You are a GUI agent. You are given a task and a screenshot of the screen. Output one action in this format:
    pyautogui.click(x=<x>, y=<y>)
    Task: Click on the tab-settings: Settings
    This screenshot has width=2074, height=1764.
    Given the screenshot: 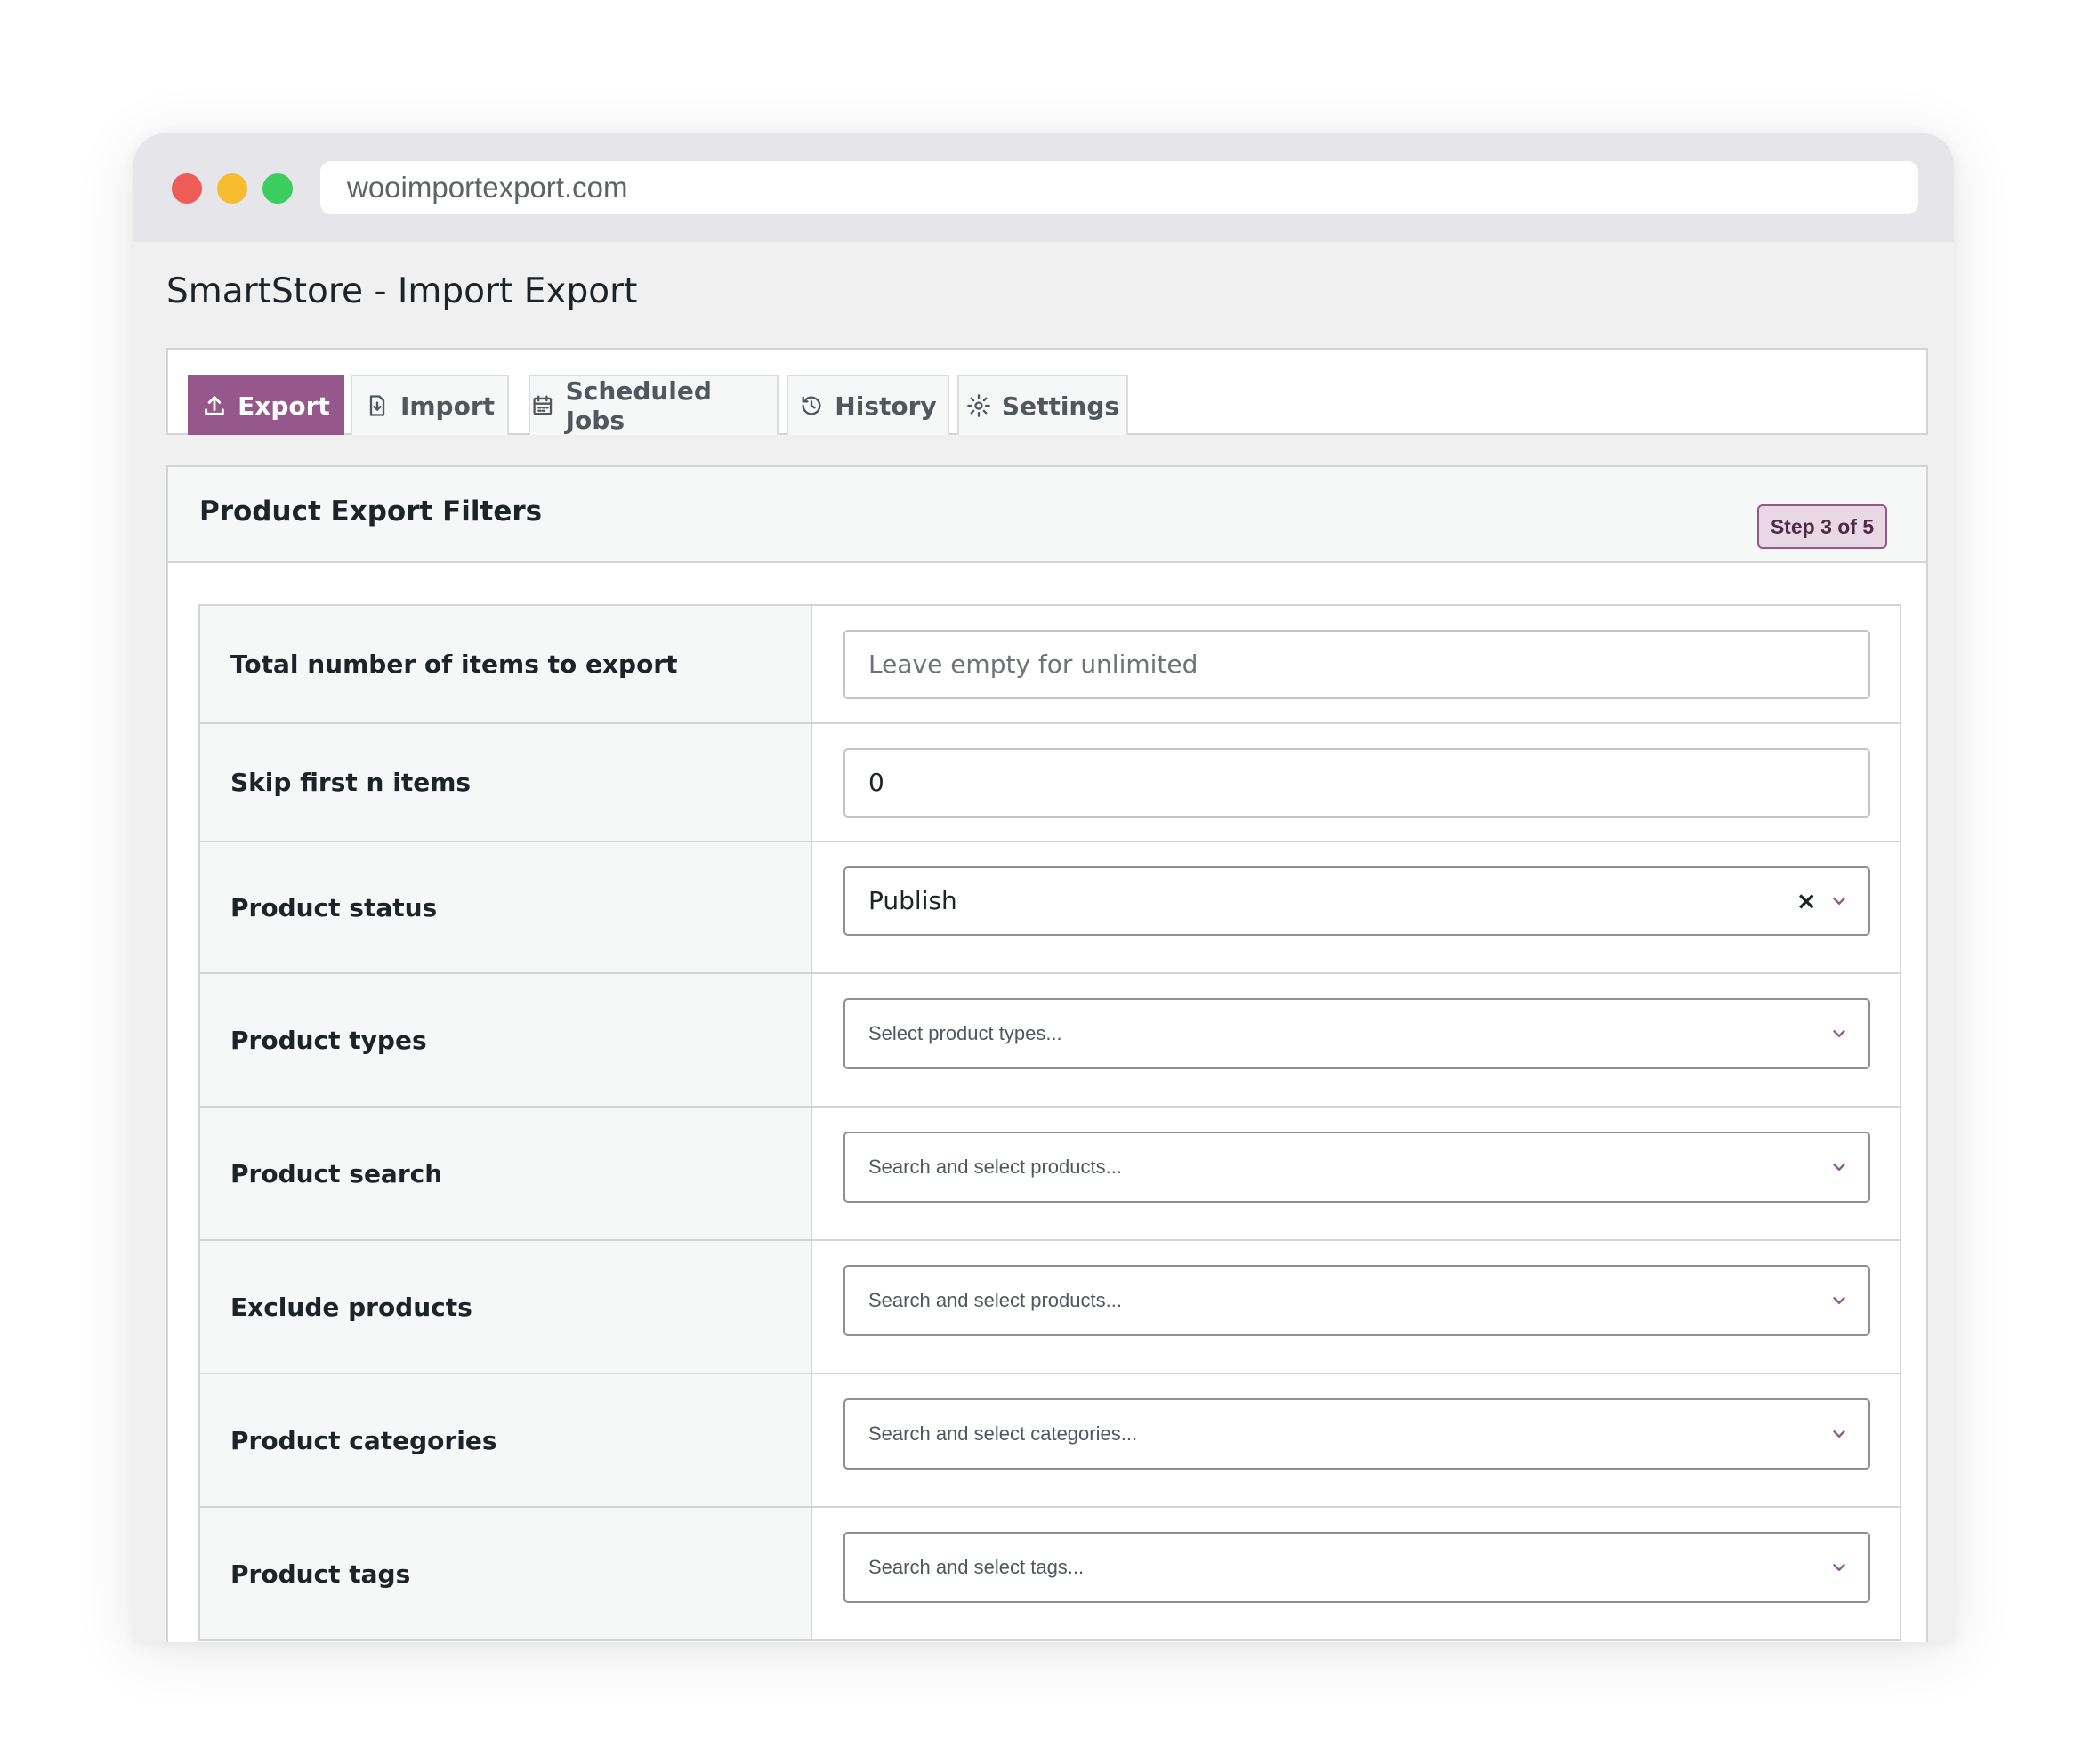 What is the action you would take?
    pyautogui.click(x=1042, y=405)
    